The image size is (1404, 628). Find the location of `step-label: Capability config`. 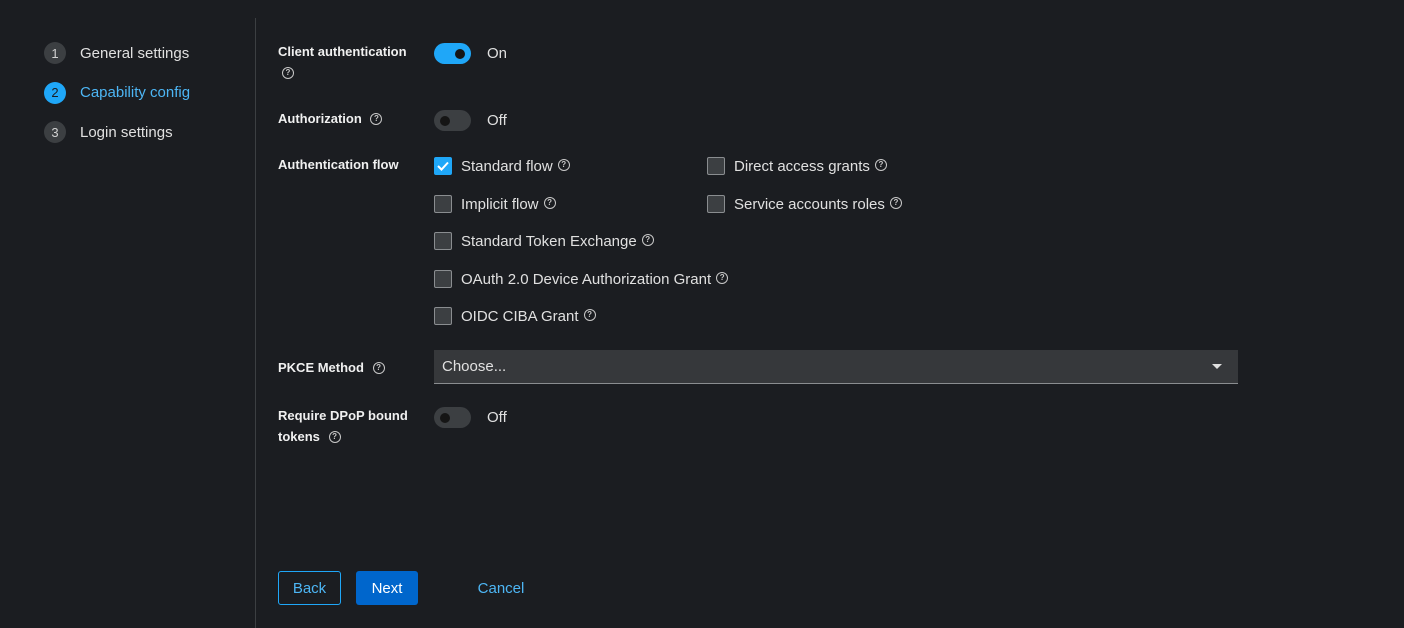

step-label: Capability config is located at coordinates (135, 92).